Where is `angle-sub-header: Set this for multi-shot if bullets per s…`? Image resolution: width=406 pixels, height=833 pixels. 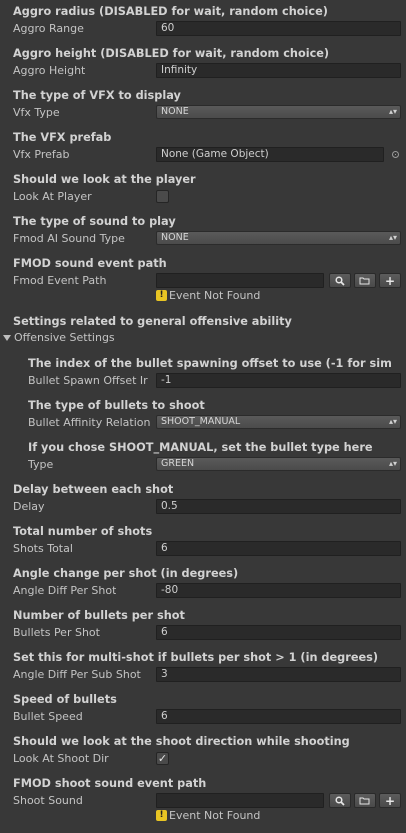
angle-sub-header: Set this for multi-shot if bullets per s… is located at coordinates (196, 657).